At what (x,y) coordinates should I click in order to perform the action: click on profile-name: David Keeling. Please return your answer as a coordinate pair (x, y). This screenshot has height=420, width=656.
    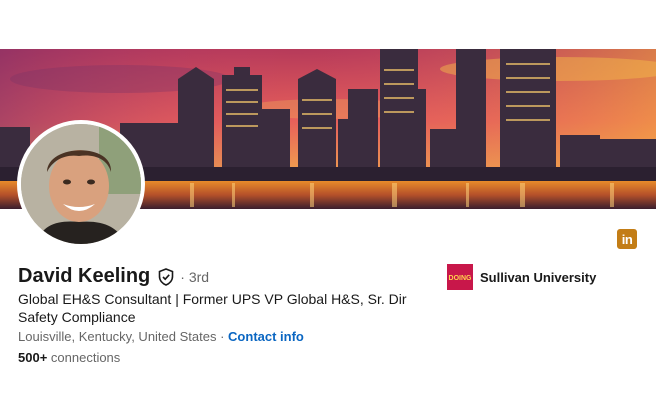
    Looking at the image, I should click on (84, 276).